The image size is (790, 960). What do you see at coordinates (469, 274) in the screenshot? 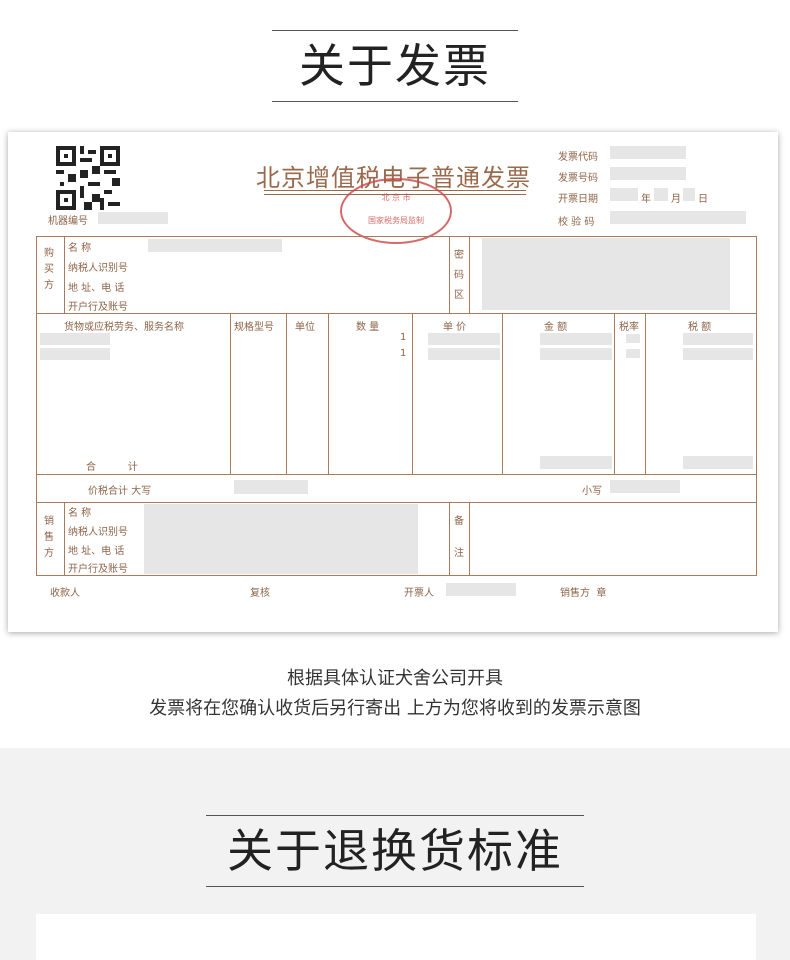
I see `cipher-label-divider` at bounding box center [469, 274].